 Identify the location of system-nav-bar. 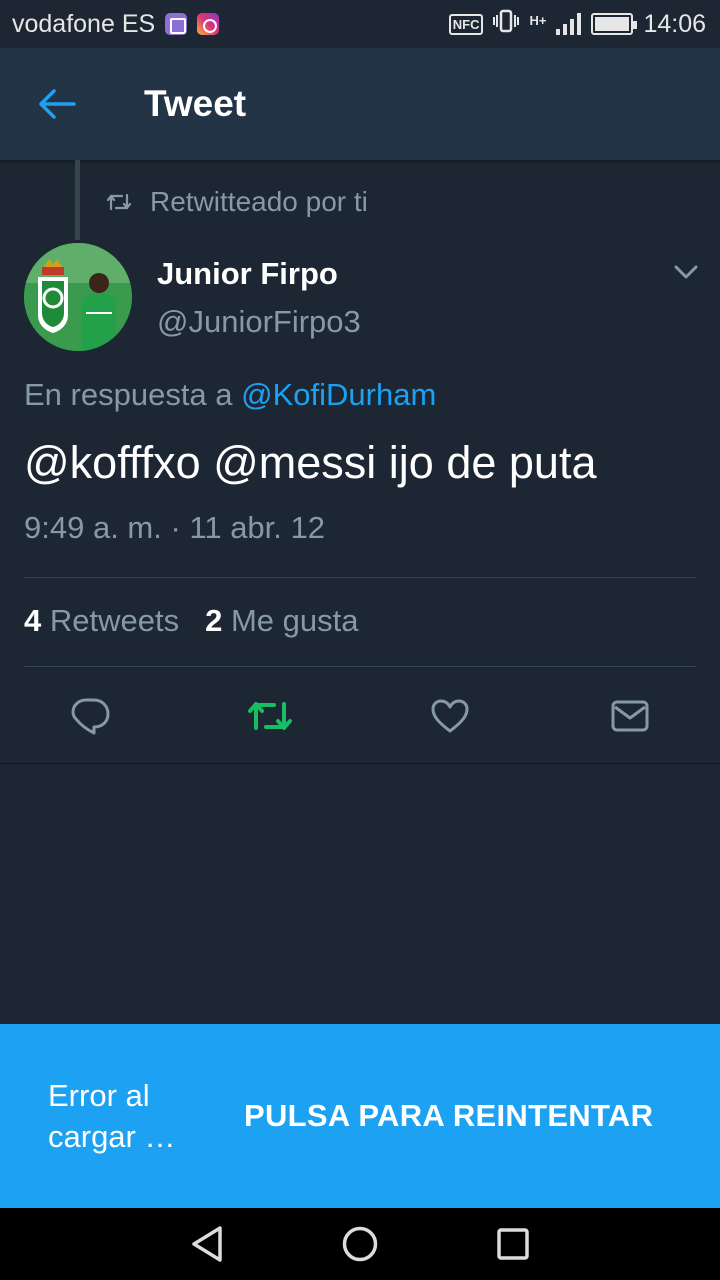
(360, 1244).